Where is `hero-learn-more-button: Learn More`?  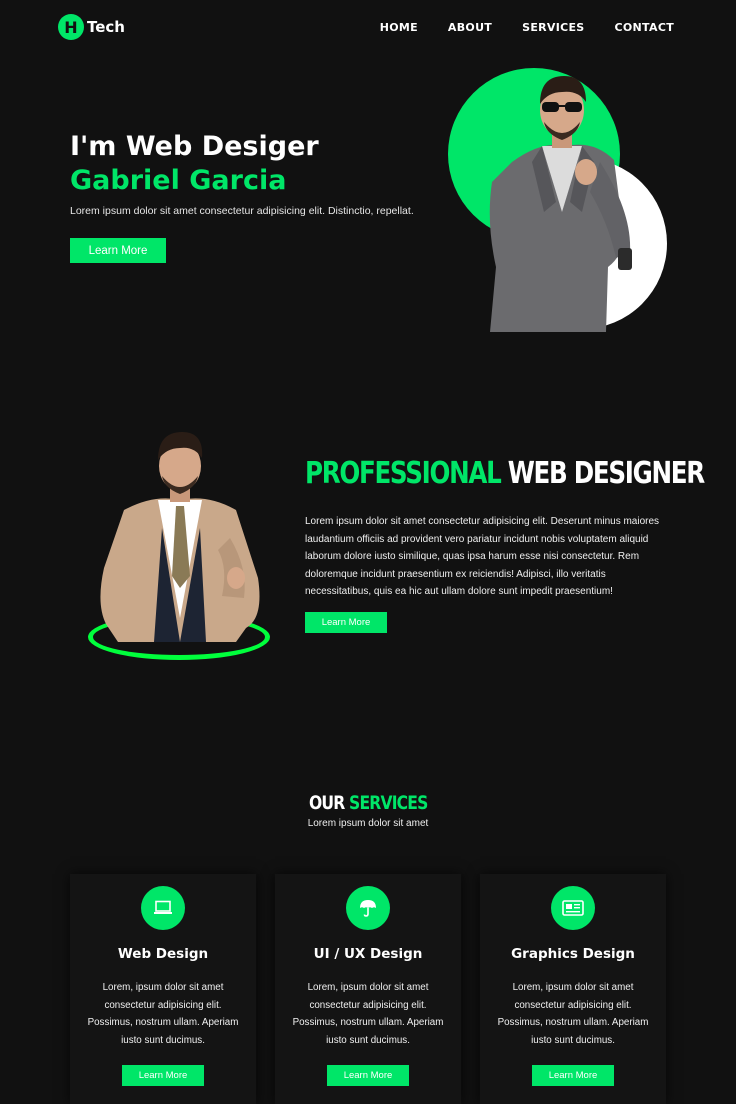 hero-learn-more-button: Learn More is located at coordinates (118, 250).